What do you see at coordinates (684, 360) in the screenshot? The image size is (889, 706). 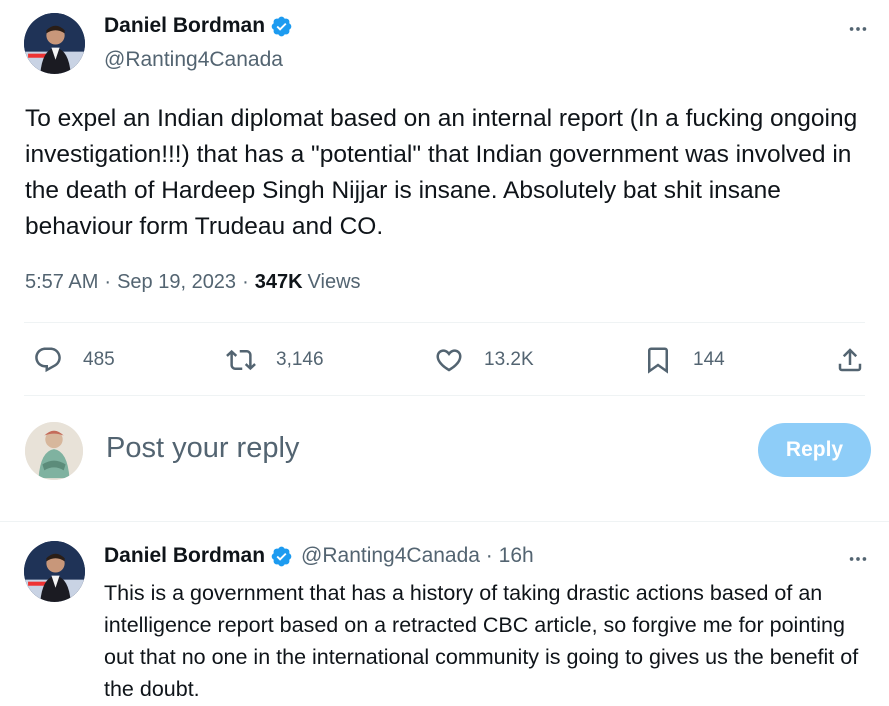 I see `bookmark-action: 144` at bounding box center [684, 360].